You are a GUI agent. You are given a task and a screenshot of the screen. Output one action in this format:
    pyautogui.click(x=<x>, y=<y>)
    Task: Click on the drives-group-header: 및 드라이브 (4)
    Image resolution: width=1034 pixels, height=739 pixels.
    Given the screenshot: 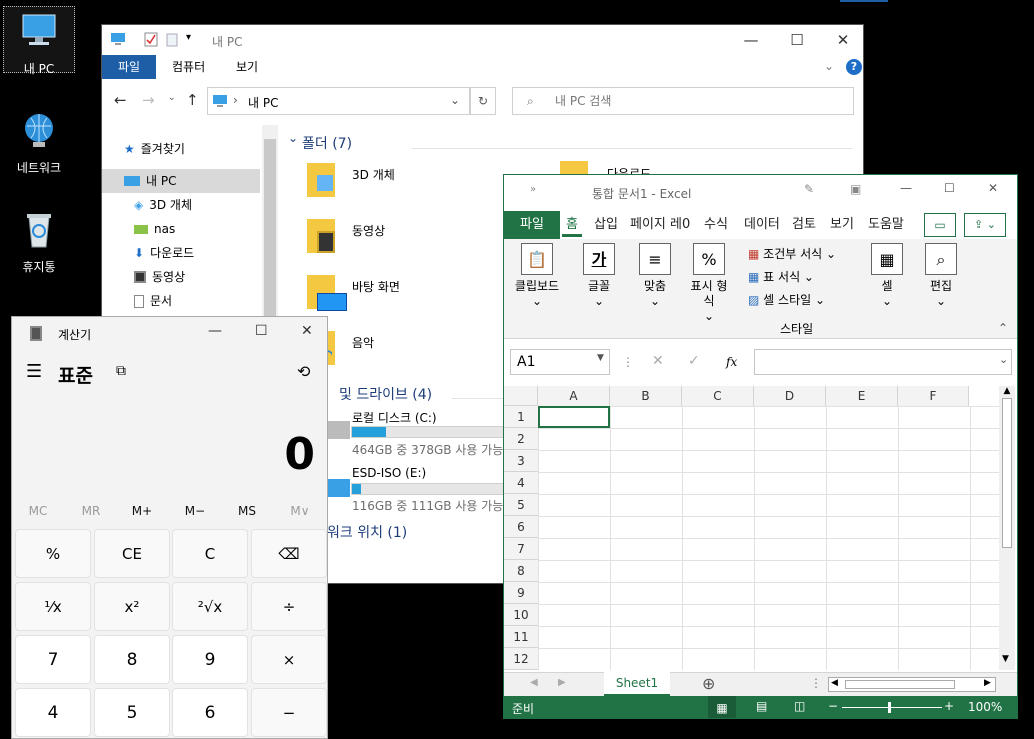 What is the action you would take?
    pyautogui.click(x=385, y=394)
    